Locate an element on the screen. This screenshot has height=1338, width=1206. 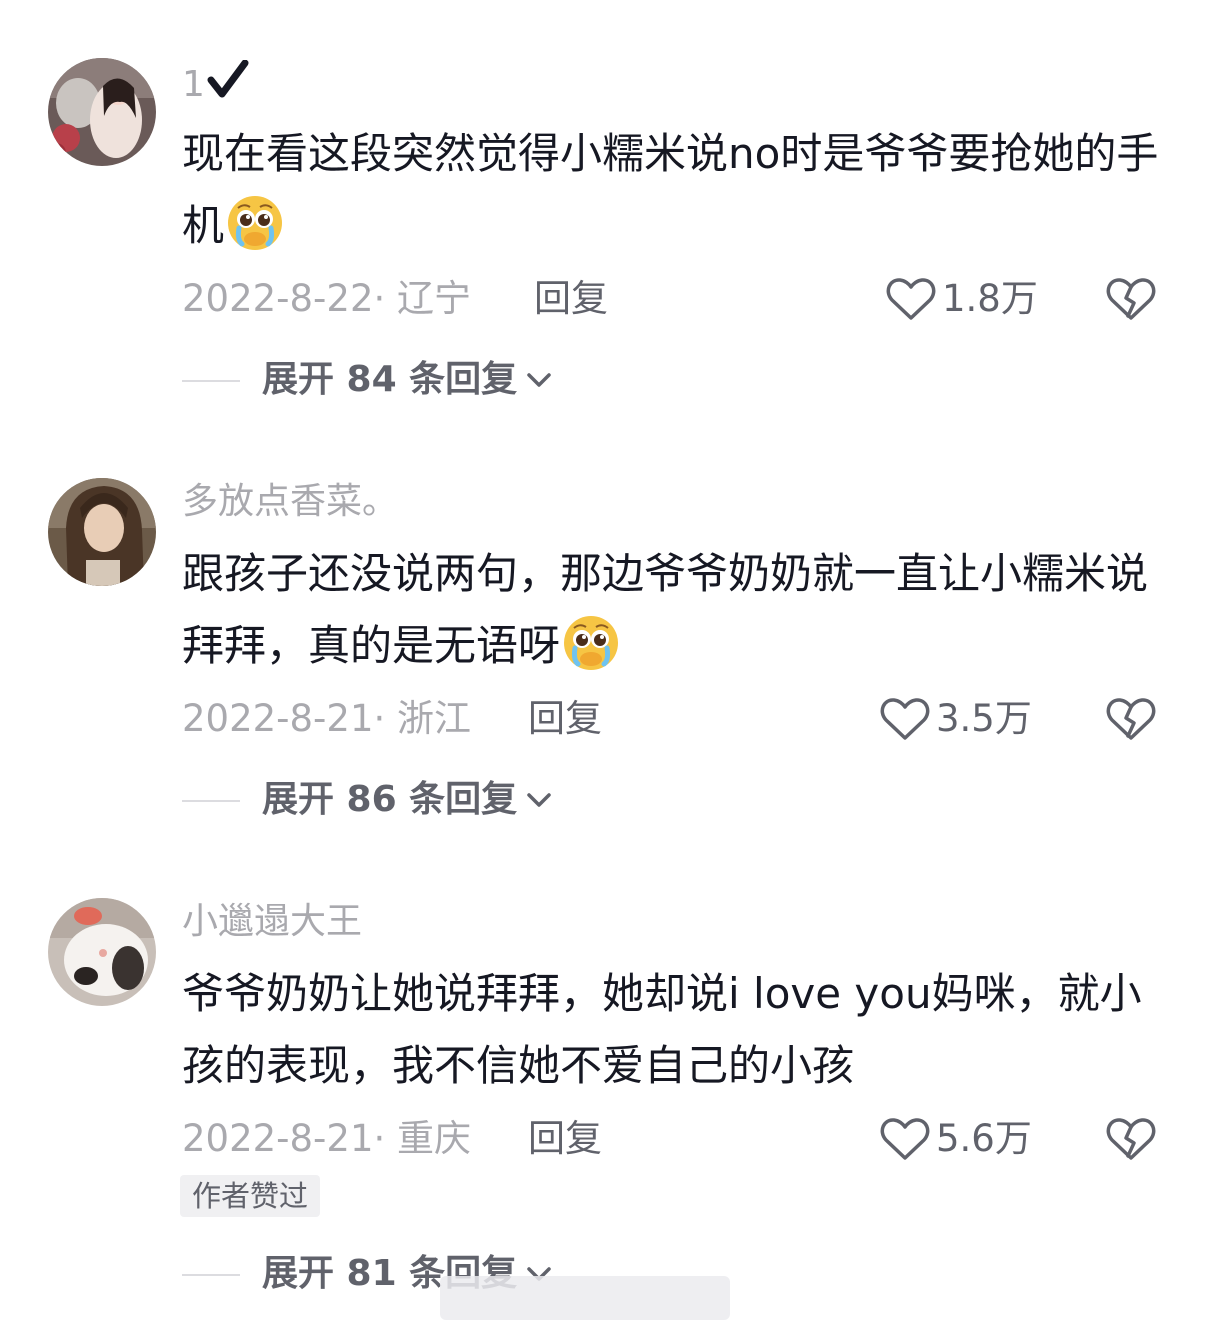
like-count: 5.6万 is located at coordinates (984, 1138).